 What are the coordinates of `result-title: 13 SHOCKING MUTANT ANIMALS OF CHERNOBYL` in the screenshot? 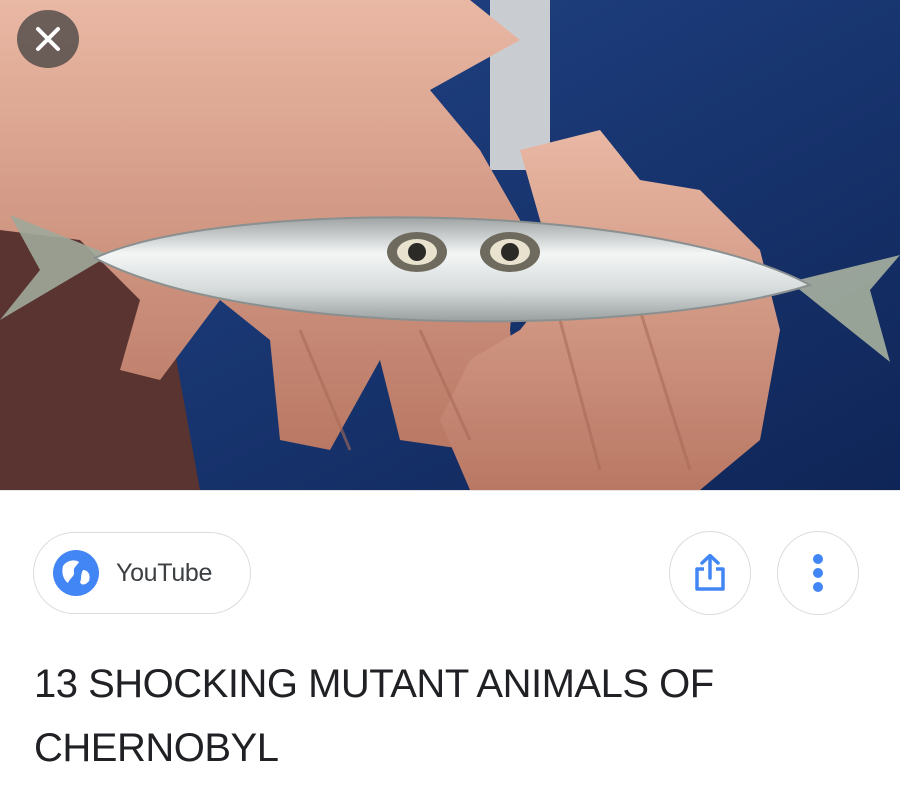 It's located at (454, 716).